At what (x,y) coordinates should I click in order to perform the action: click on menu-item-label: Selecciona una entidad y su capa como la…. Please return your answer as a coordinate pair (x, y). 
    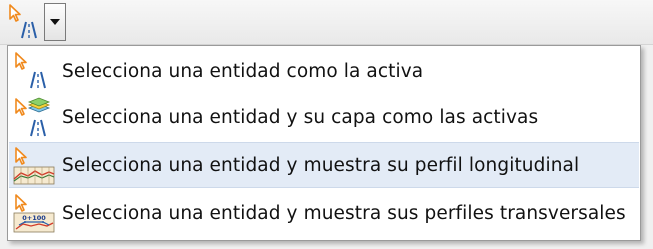
    Looking at the image, I should click on (300, 117).